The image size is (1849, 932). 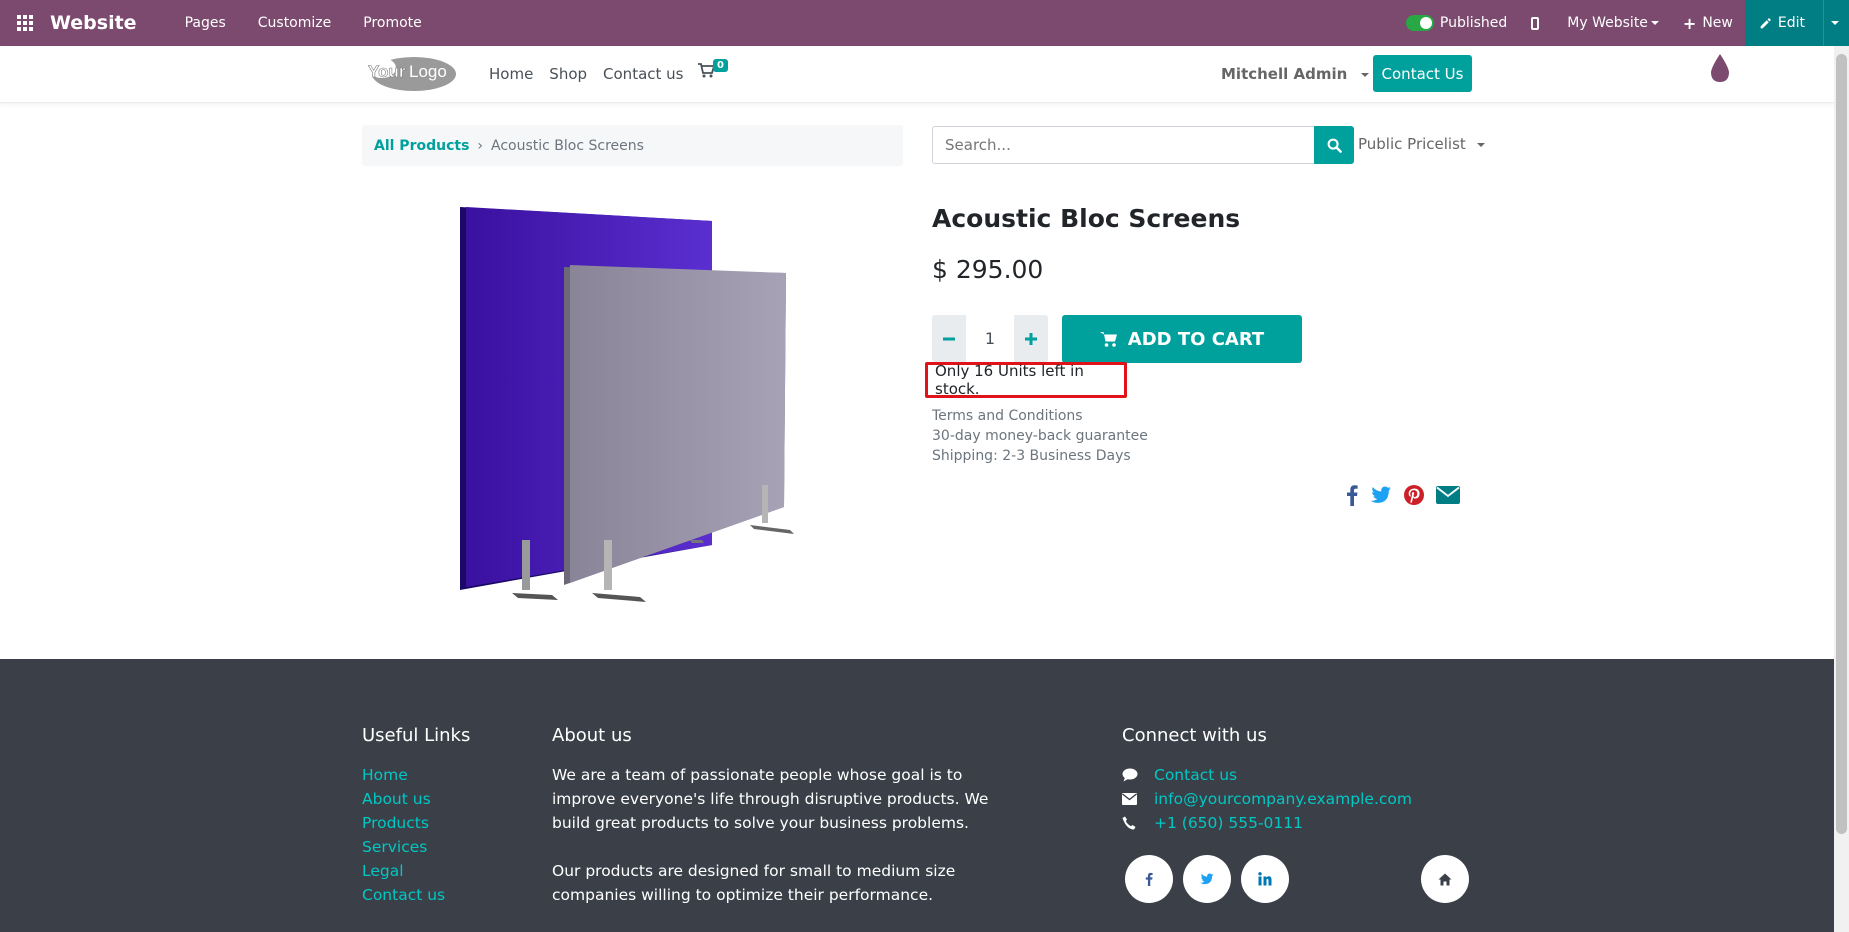 What do you see at coordinates (295, 23) in the screenshot?
I see `customize-menu: Customize` at bounding box center [295, 23].